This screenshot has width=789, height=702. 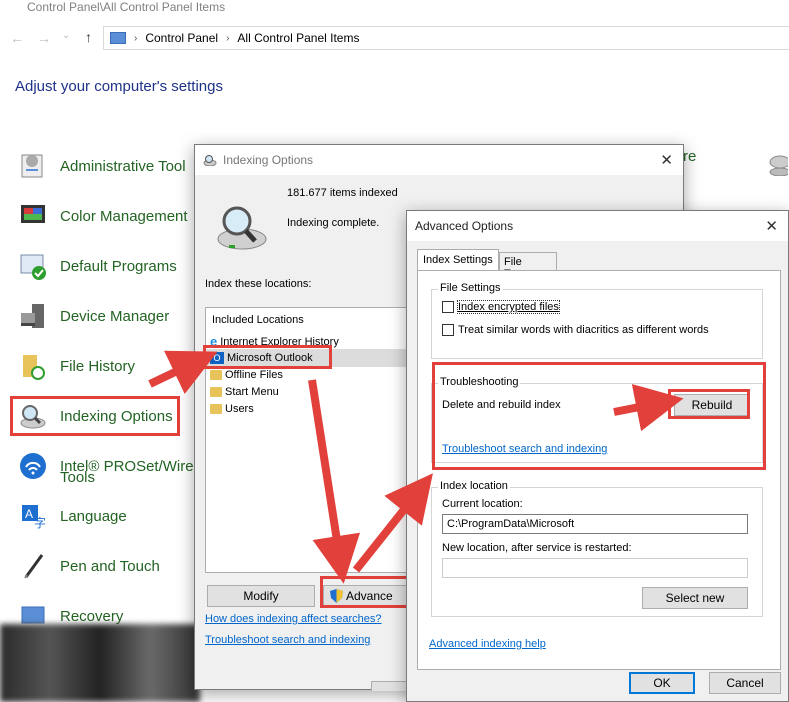 What do you see at coordinates (392, 523) in the screenshot?
I see `arrow-to-advanced-dialog` at bounding box center [392, 523].